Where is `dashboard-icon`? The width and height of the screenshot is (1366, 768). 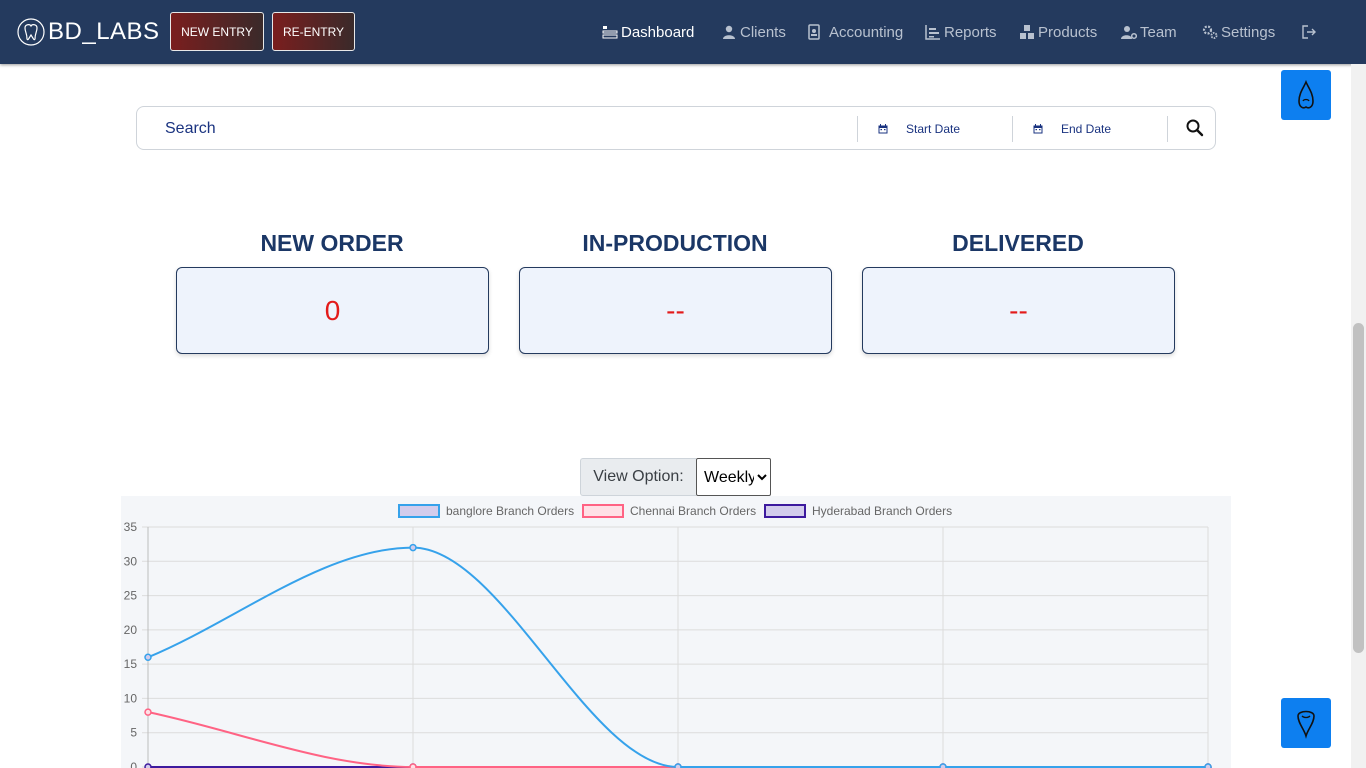
dashboard-icon is located at coordinates (610, 32).